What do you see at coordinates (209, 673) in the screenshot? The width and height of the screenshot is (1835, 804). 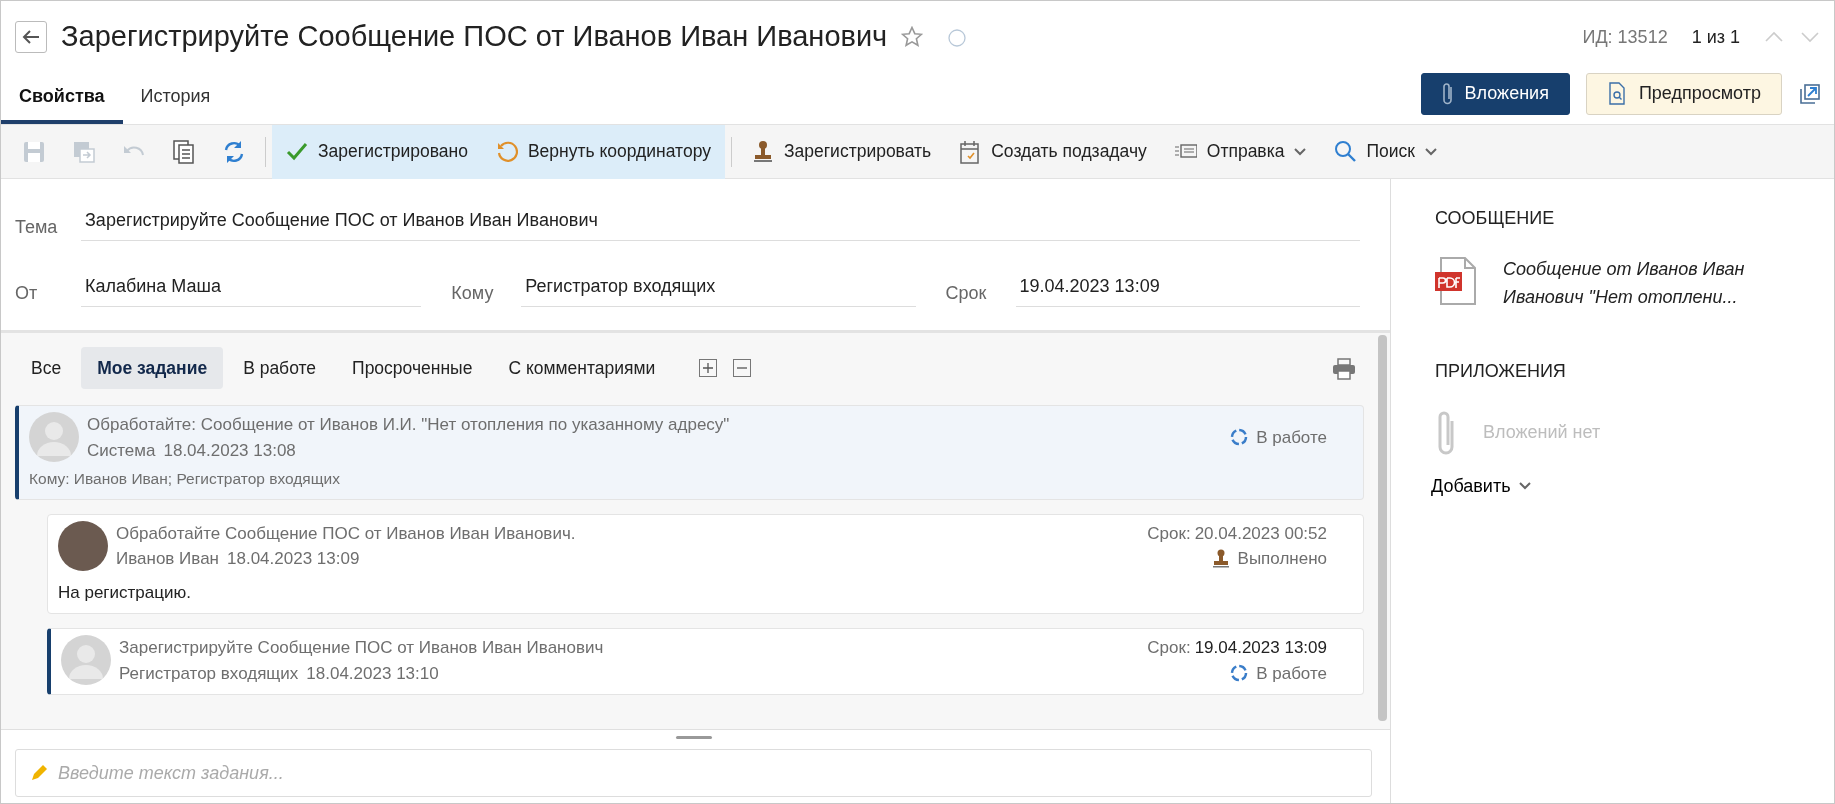 I see `task-author: Регистратор входящих` at bounding box center [209, 673].